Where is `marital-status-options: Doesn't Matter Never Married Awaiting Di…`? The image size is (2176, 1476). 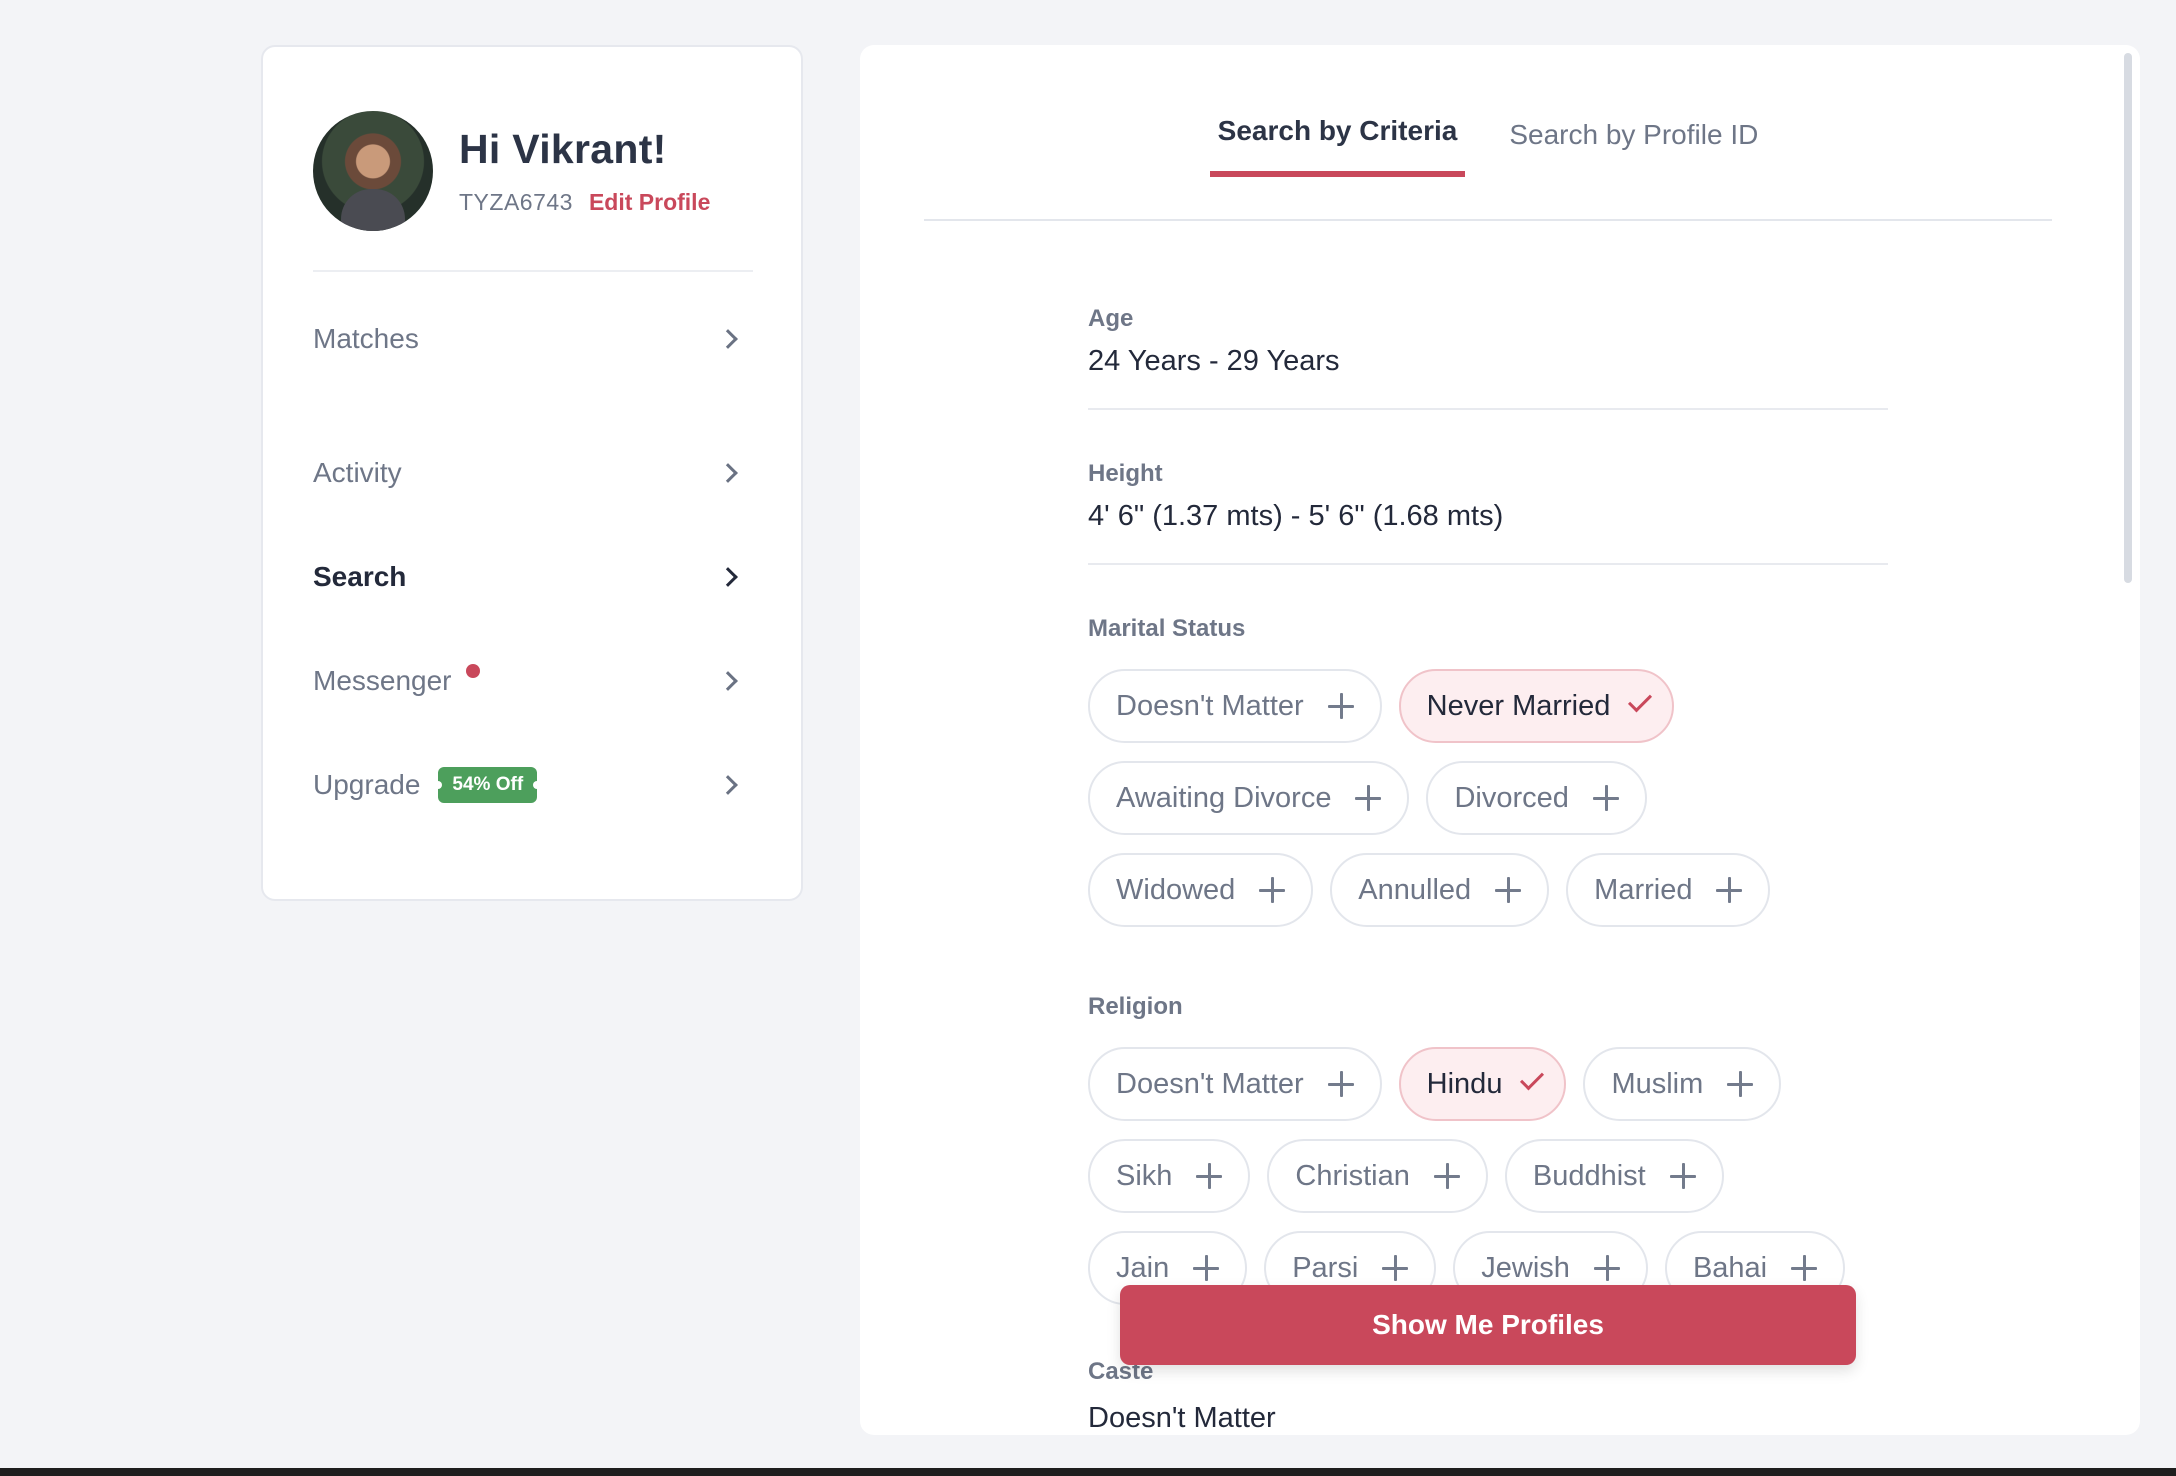 marital-status-options: Doesn't Matter Never Married Awaiting Di… is located at coordinates (1488, 798).